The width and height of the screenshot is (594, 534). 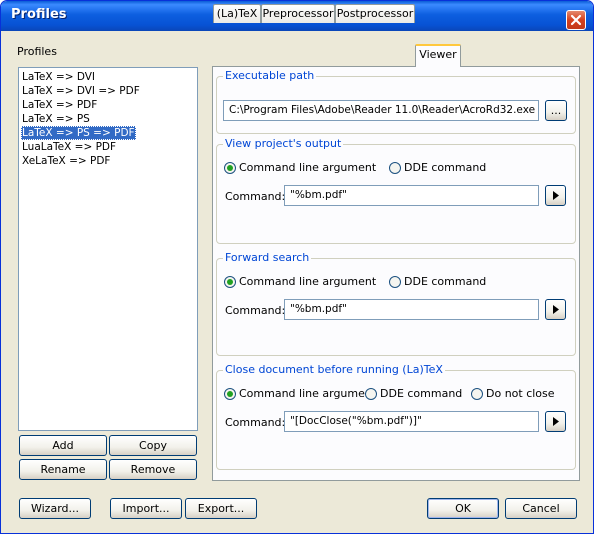 What do you see at coordinates (395, 282) in the screenshot?
I see `forward-search-dde-radio` at bounding box center [395, 282].